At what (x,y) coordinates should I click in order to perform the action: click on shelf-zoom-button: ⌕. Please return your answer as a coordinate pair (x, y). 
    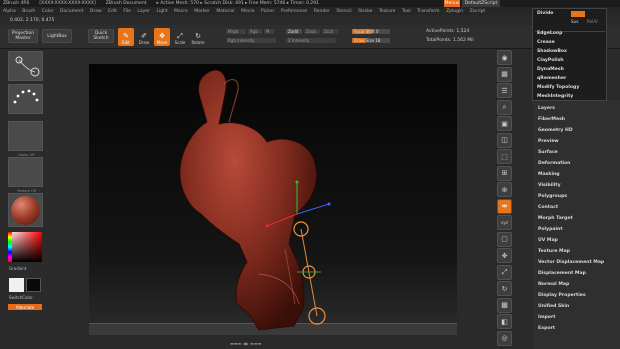
    Looking at the image, I should click on (504, 107).